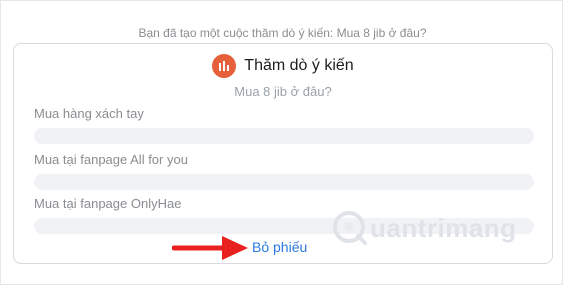  I want to click on poll-option-label: Mua tại fanpage All for you, so click(111, 159).